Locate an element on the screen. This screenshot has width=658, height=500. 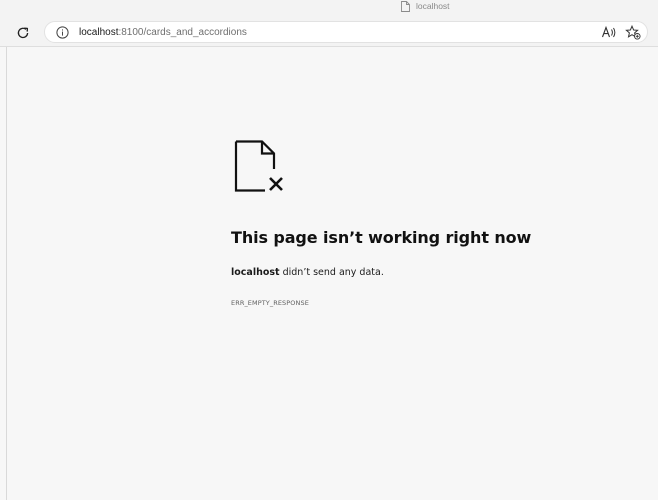
reload-button is located at coordinates (23, 33).